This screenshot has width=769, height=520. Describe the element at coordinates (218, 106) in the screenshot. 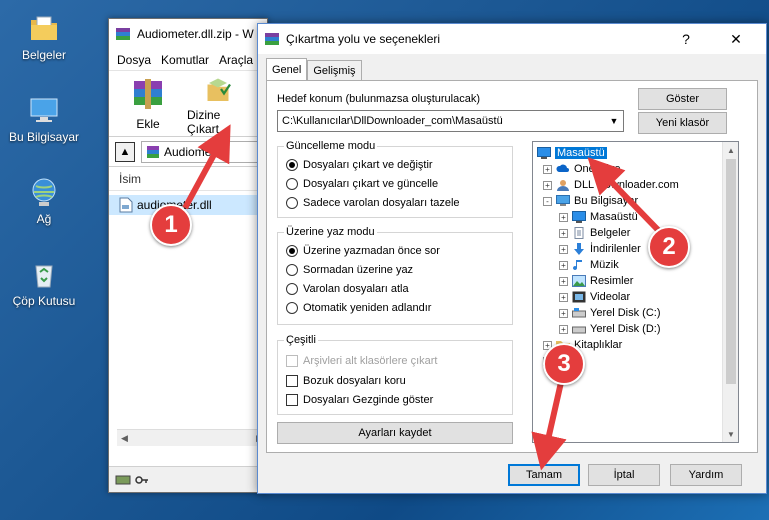

I see `extract-to-button: Dizine Çıkart` at that location.